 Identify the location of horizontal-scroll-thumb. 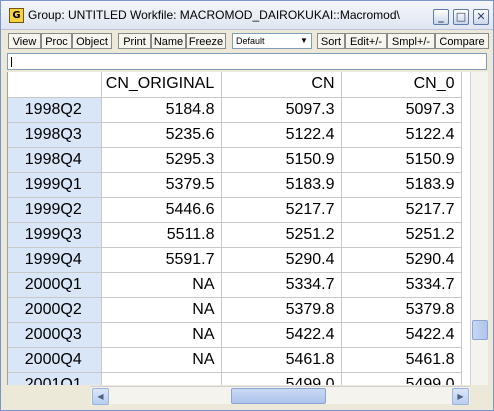
(278, 396).